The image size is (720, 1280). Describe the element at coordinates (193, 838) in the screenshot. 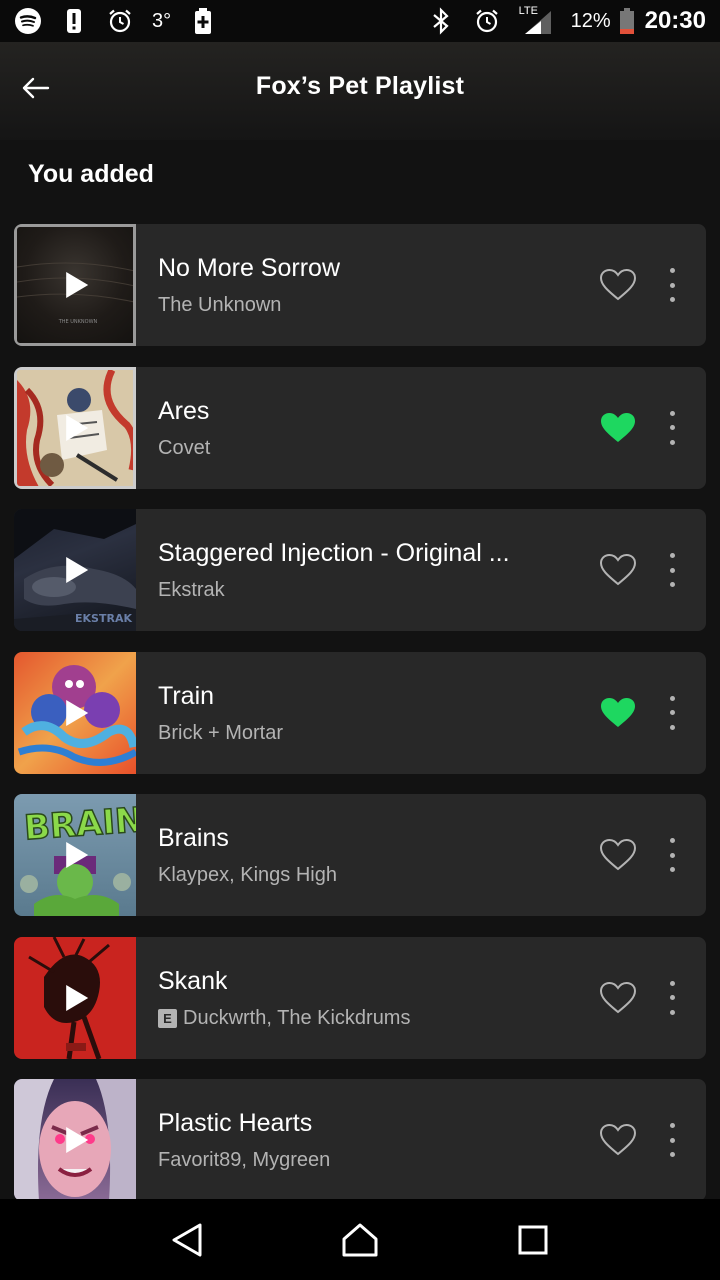

I see `track-title: Brains` at that location.